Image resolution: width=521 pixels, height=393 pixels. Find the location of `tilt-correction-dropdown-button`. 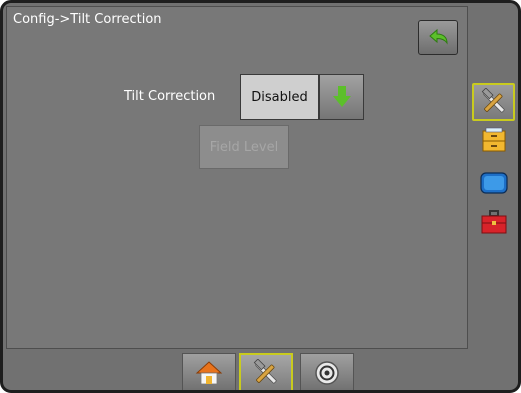

tilt-correction-dropdown-button is located at coordinates (341, 97).